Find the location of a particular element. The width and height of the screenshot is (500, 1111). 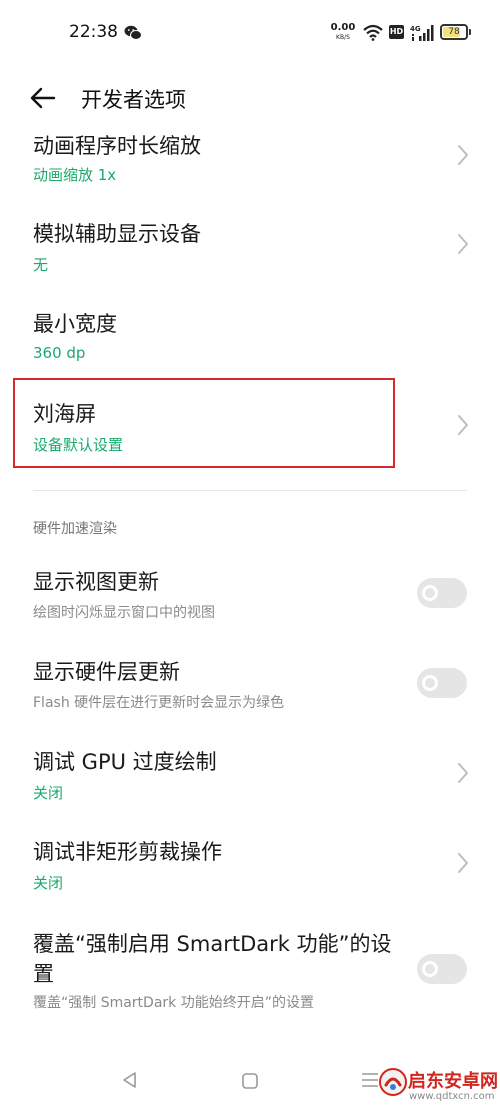

setting-value: 360 dp is located at coordinates (59, 353).